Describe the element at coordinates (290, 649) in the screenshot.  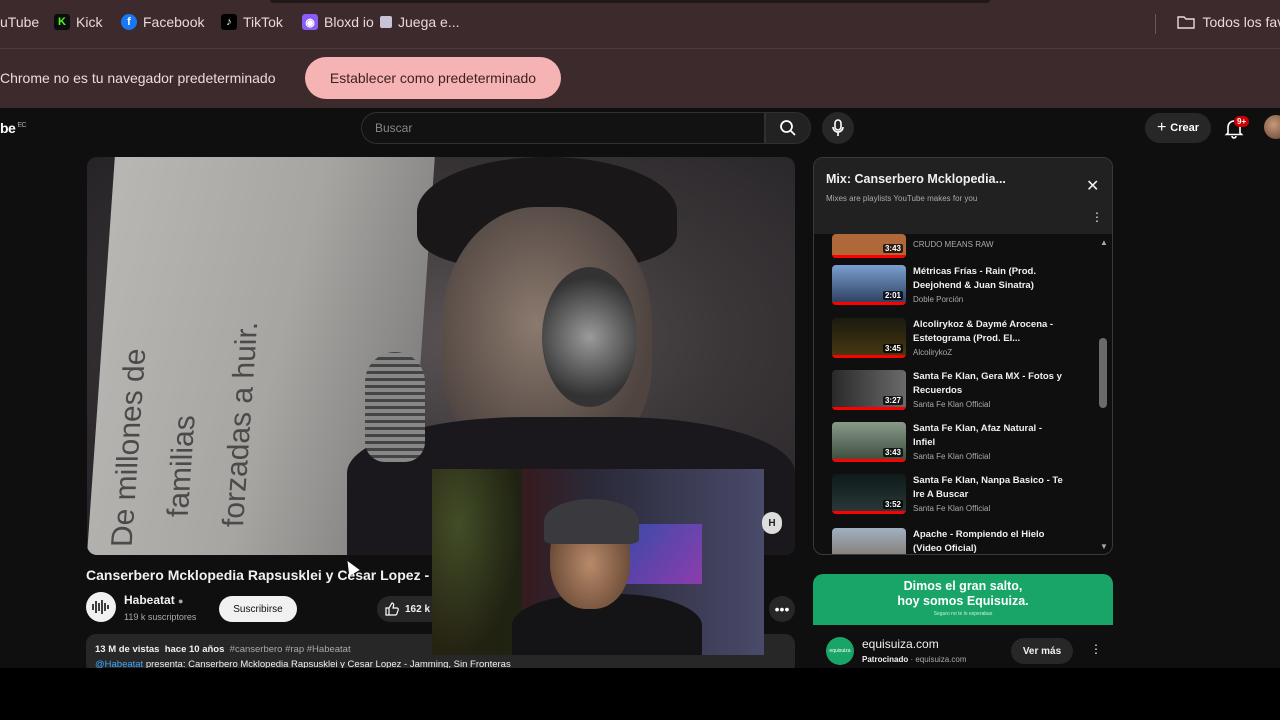
I see `hashtags: #canserbero #rap #Habeatat` at that location.